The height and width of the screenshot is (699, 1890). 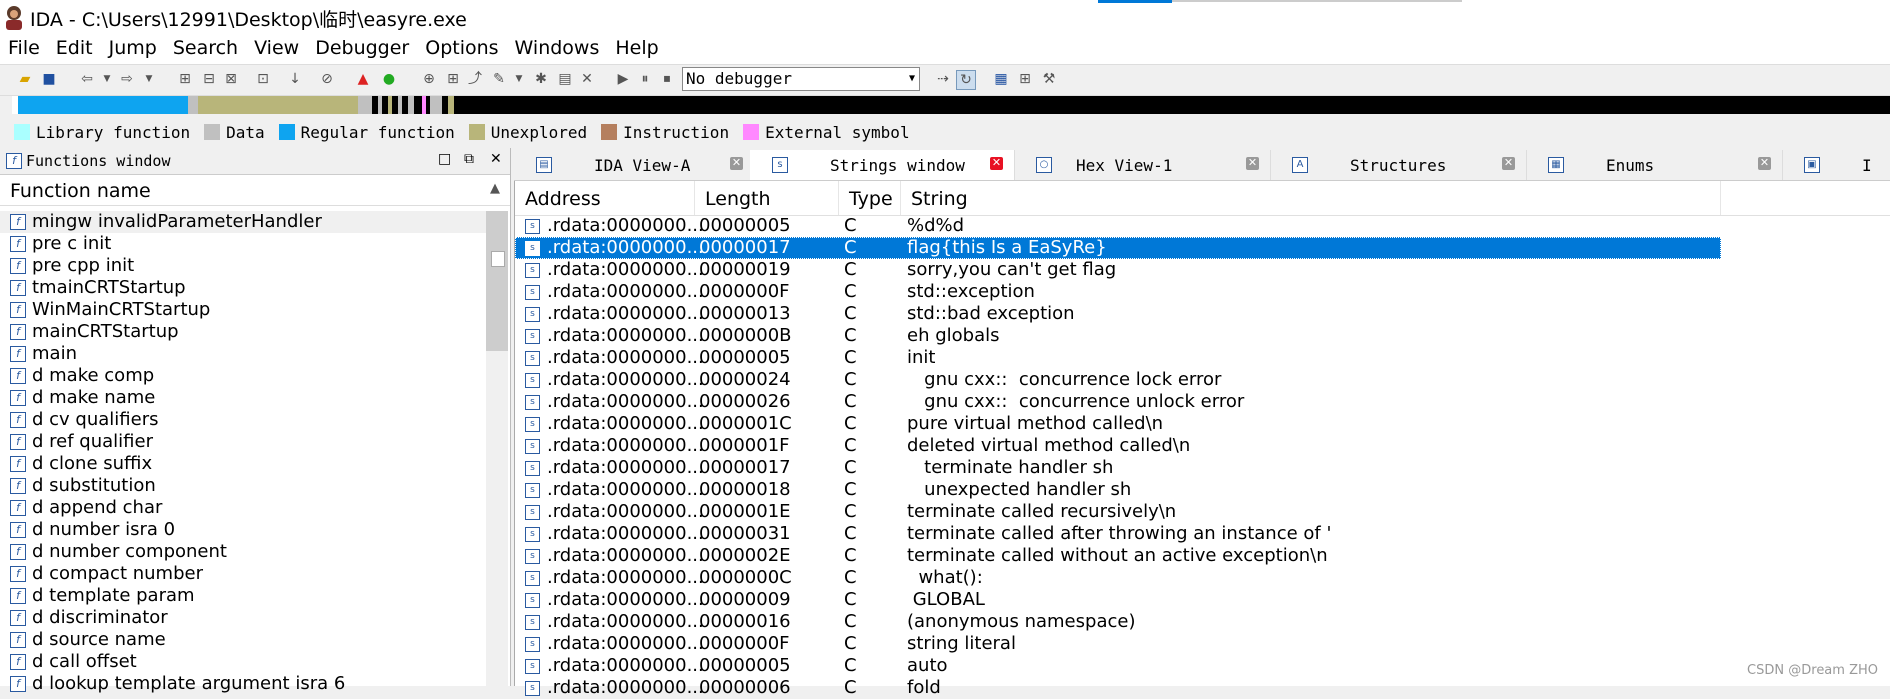 I want to click on trace-icon: ⇢, so click(x=943, y=79).